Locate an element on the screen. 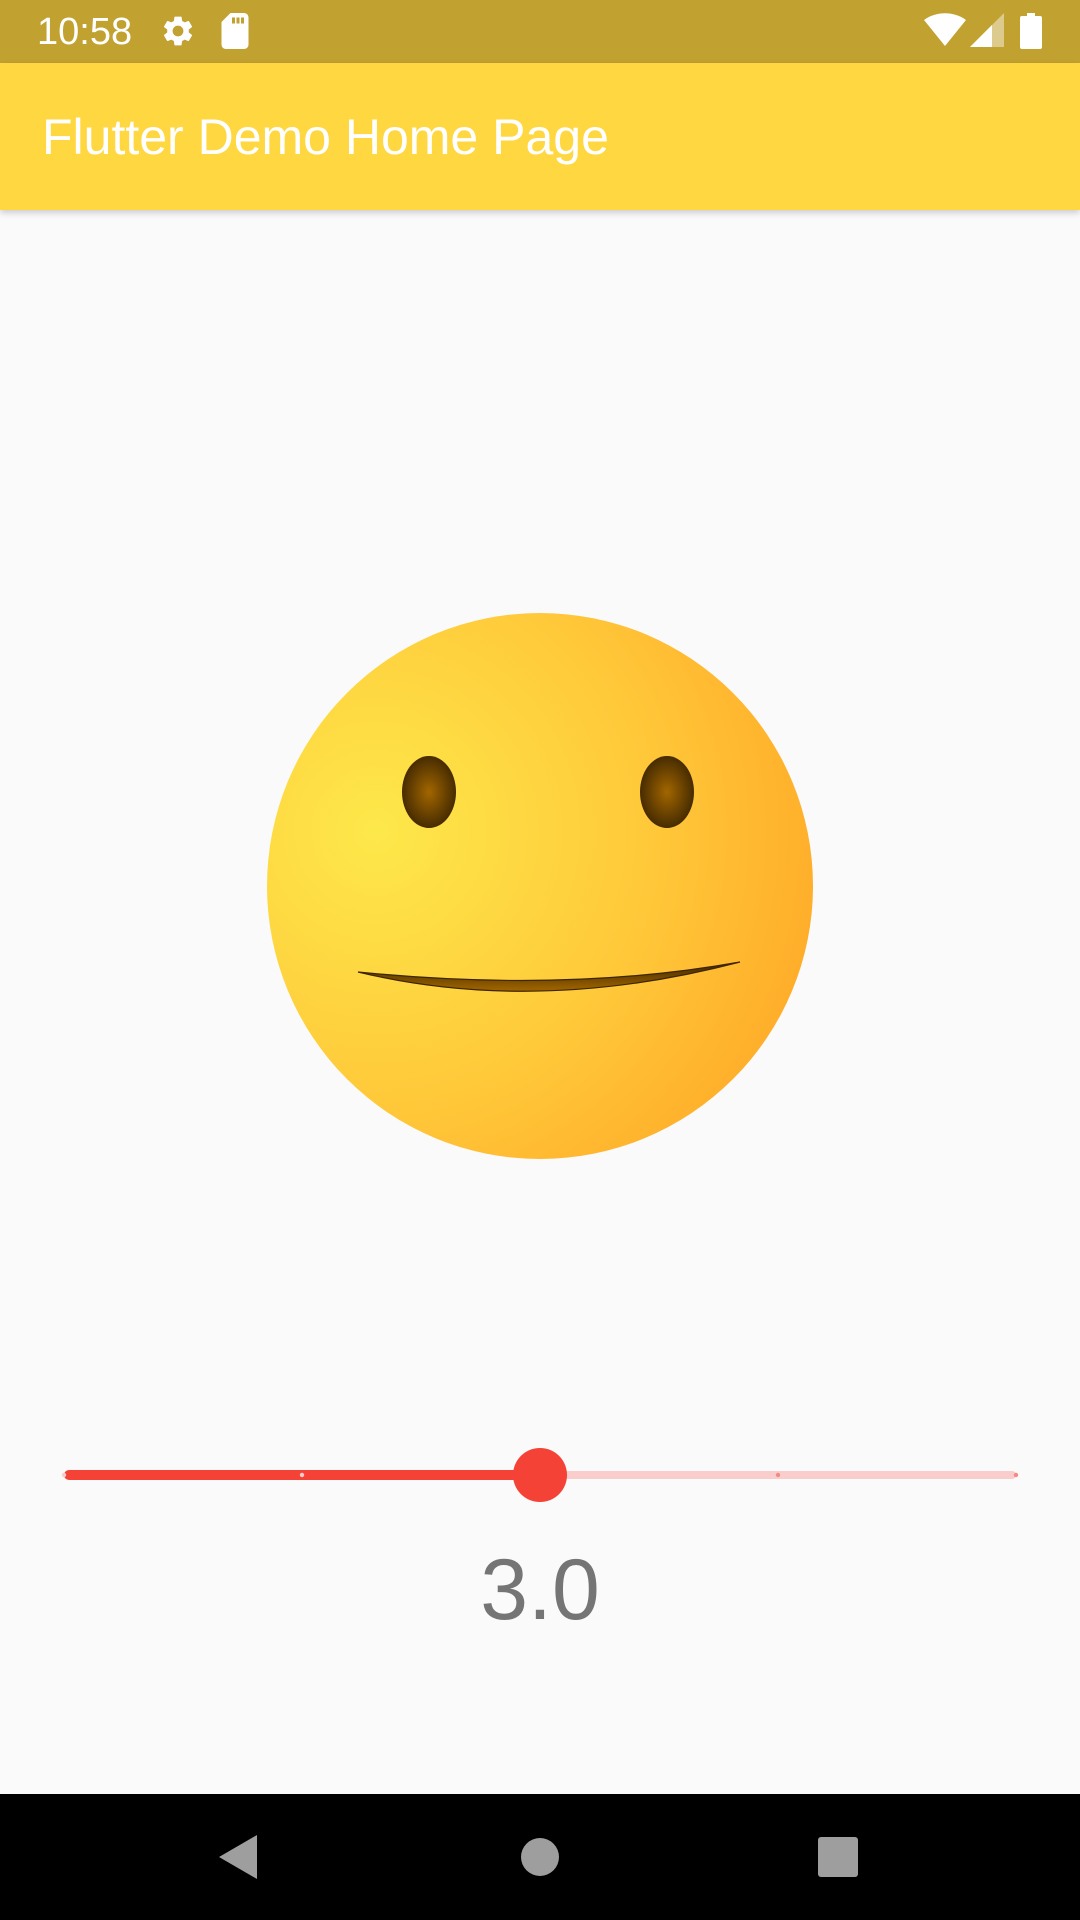 Image resolution: width=1080 pixels, height=1920 pixels. status-time: 10:58 is located at coordinates (85, 32).